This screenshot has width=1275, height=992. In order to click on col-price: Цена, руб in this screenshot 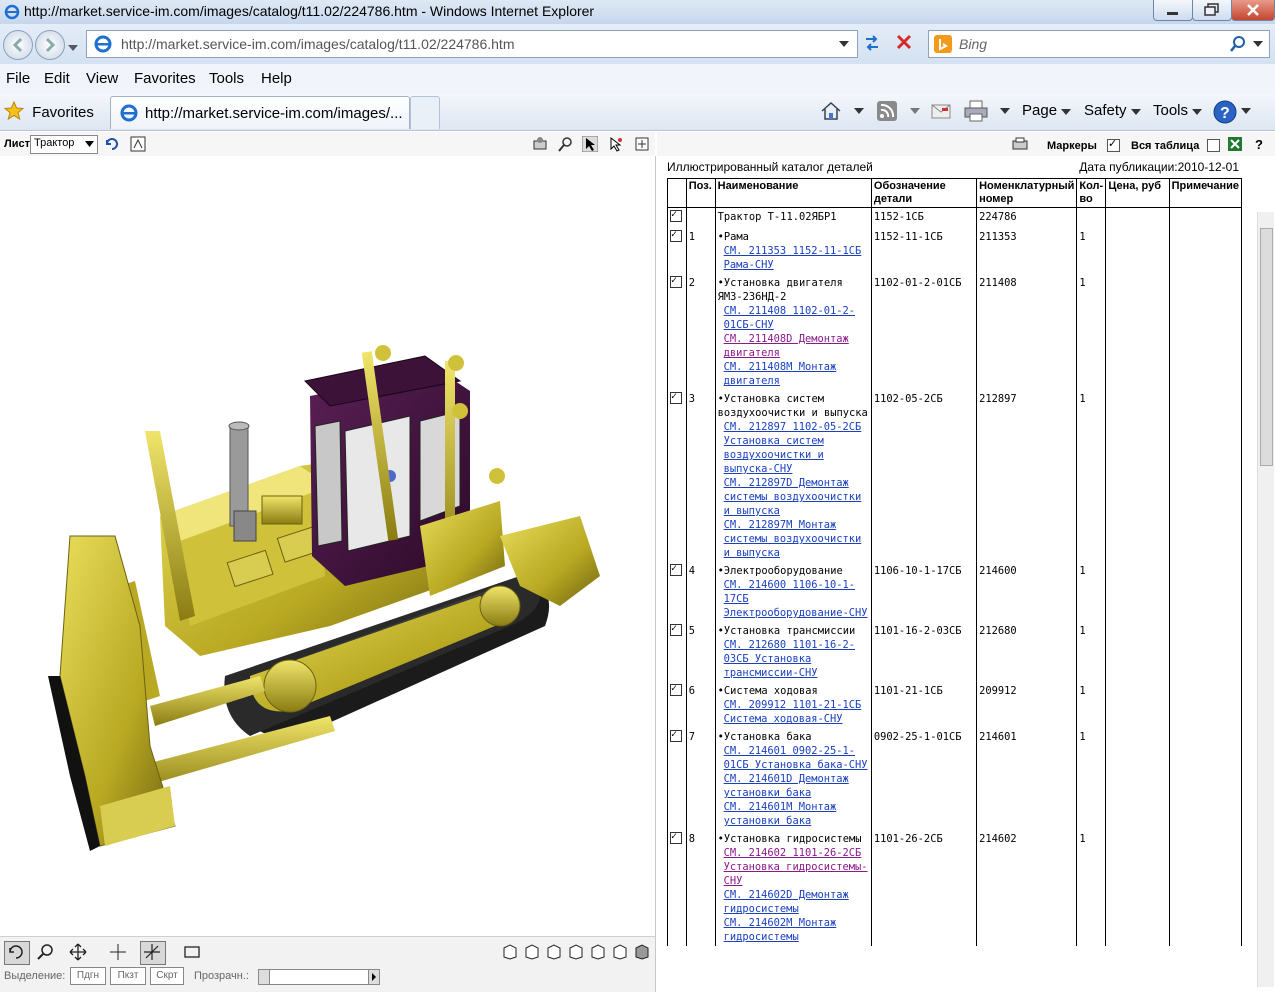, I will do `click(1137, 193)`.